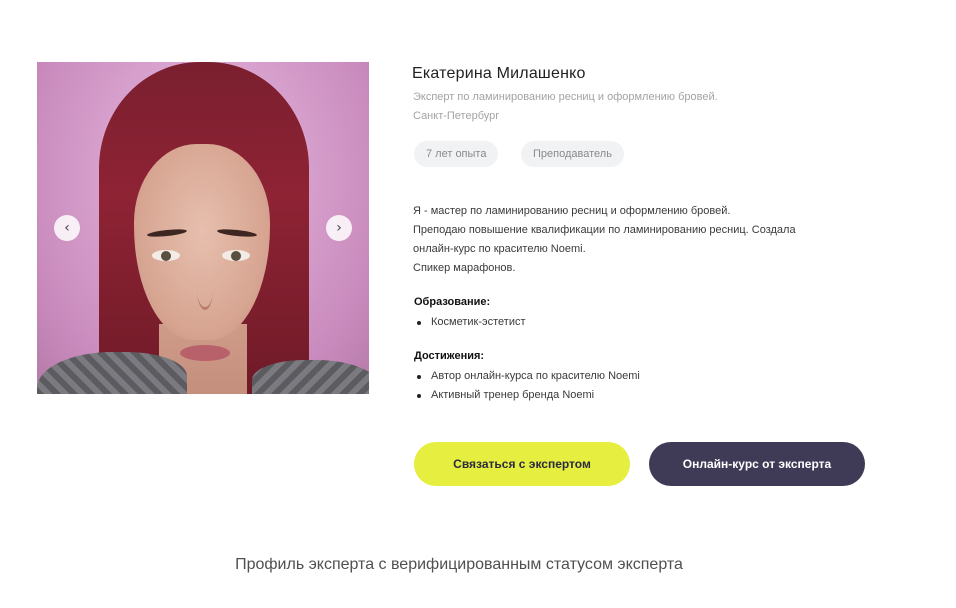 The width and height of the screenshot is (956, 608). I want to click on tag-role: Преподаватель, so click(572, 154).